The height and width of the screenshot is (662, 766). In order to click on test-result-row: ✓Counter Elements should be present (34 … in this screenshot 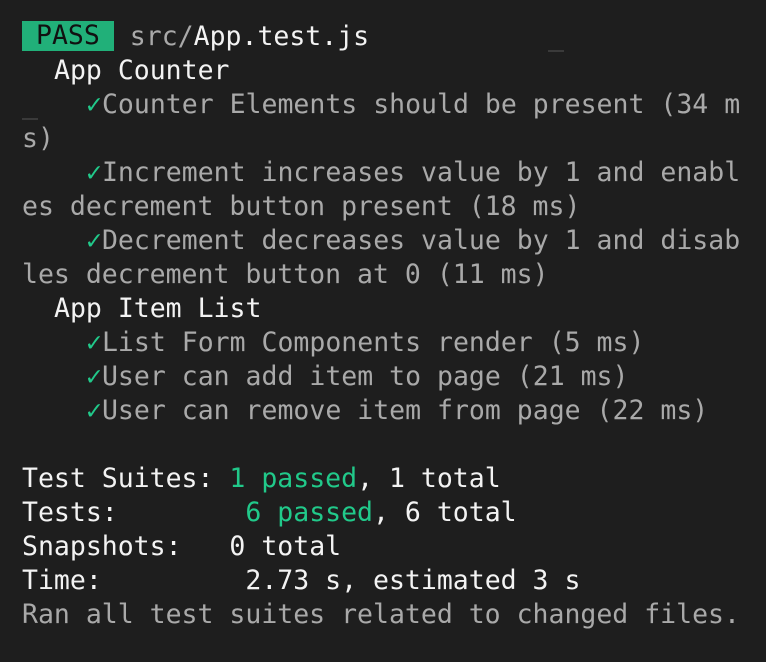, I will do `click(392, 105)`.